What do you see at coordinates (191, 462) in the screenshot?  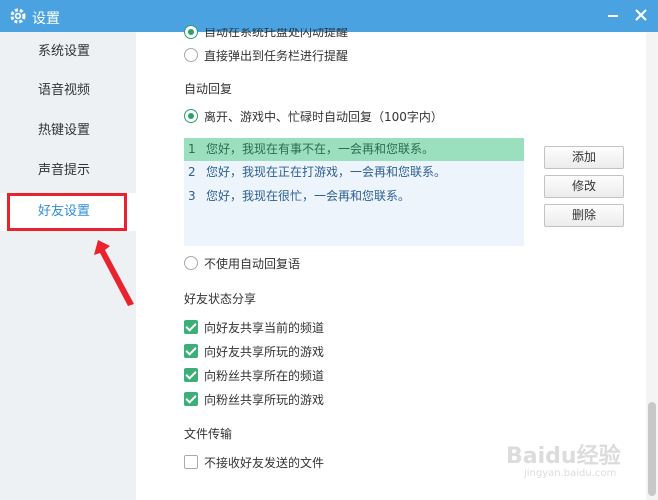 I see `checkbox-reject-files` at bounding box center [191, 462].